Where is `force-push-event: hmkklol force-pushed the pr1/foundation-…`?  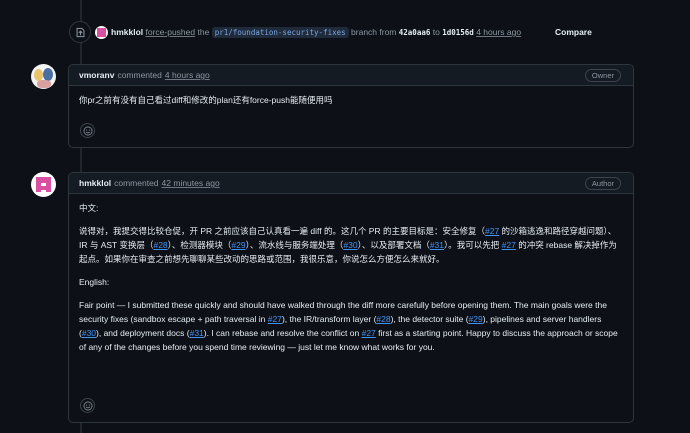
force-push-event: hmkklol force-pushed the pr1/foundation-… is located at coordinates (349, 32).